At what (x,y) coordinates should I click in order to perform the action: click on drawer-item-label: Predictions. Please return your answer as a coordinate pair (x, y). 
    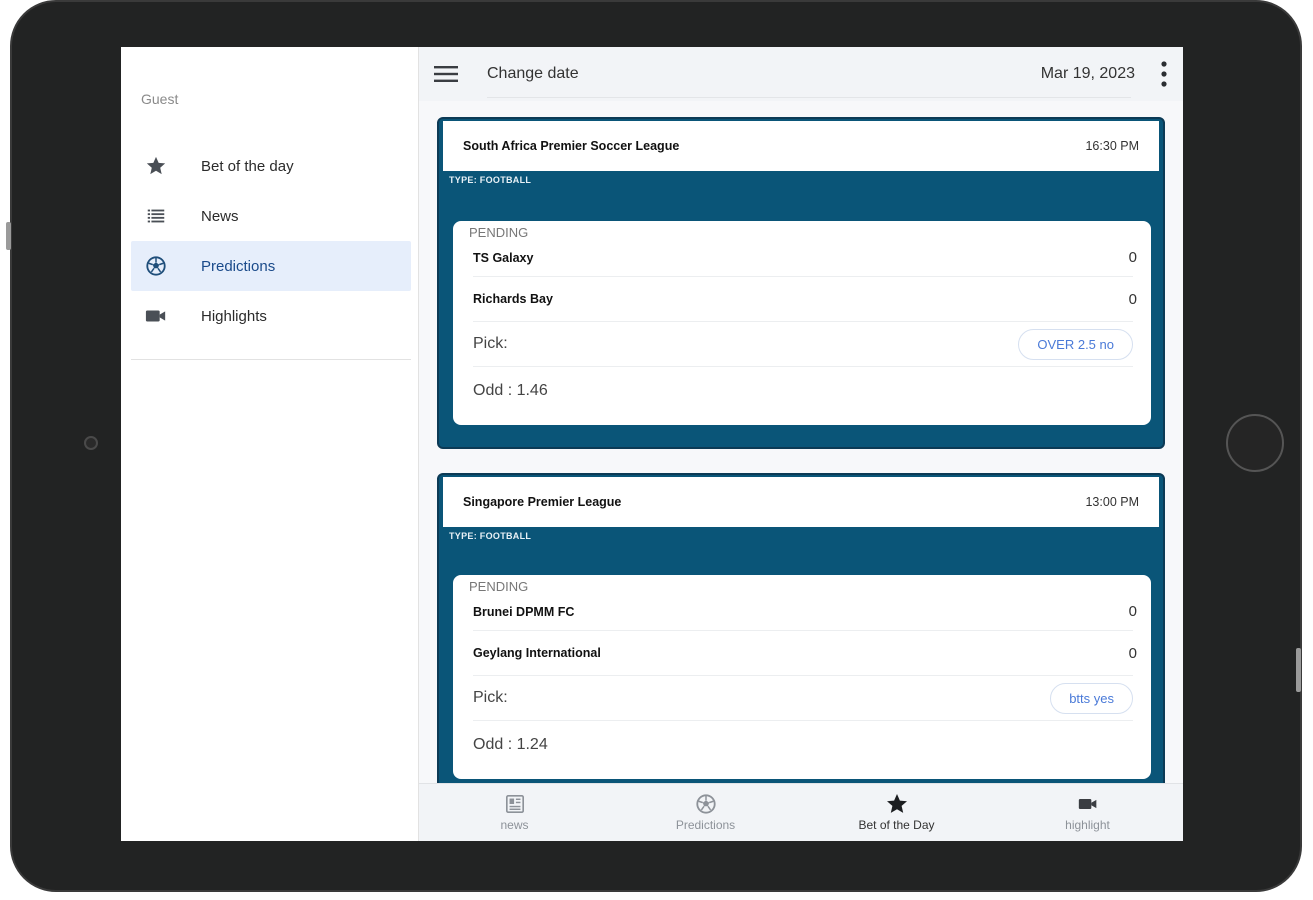
    Looking at the image, I should click on (238, 266).